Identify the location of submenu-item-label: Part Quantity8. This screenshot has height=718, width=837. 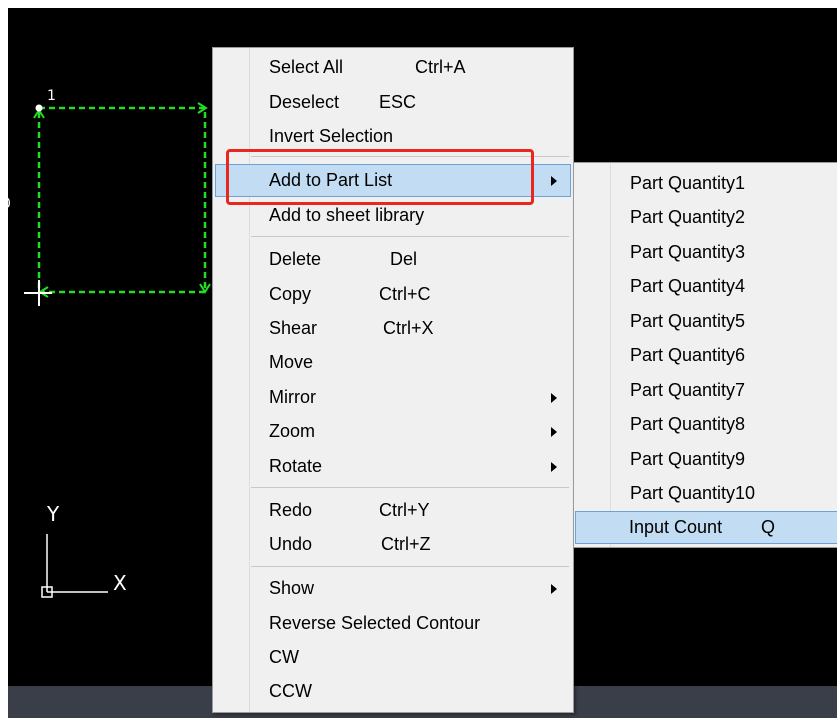
(688, 424).